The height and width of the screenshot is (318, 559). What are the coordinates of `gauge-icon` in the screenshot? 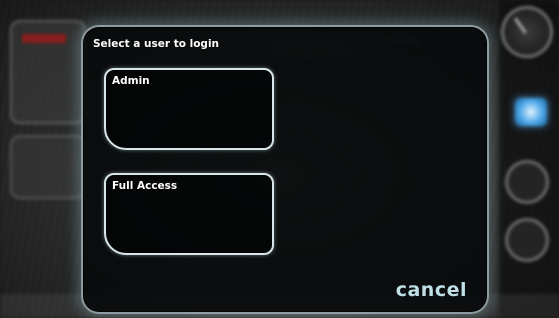 It's located at (527, 32).